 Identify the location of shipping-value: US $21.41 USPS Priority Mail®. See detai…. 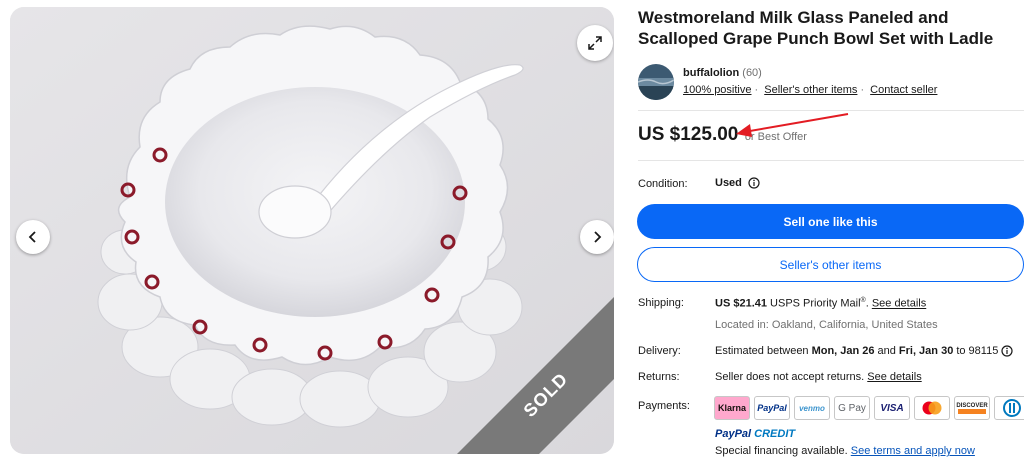
(821, 303).